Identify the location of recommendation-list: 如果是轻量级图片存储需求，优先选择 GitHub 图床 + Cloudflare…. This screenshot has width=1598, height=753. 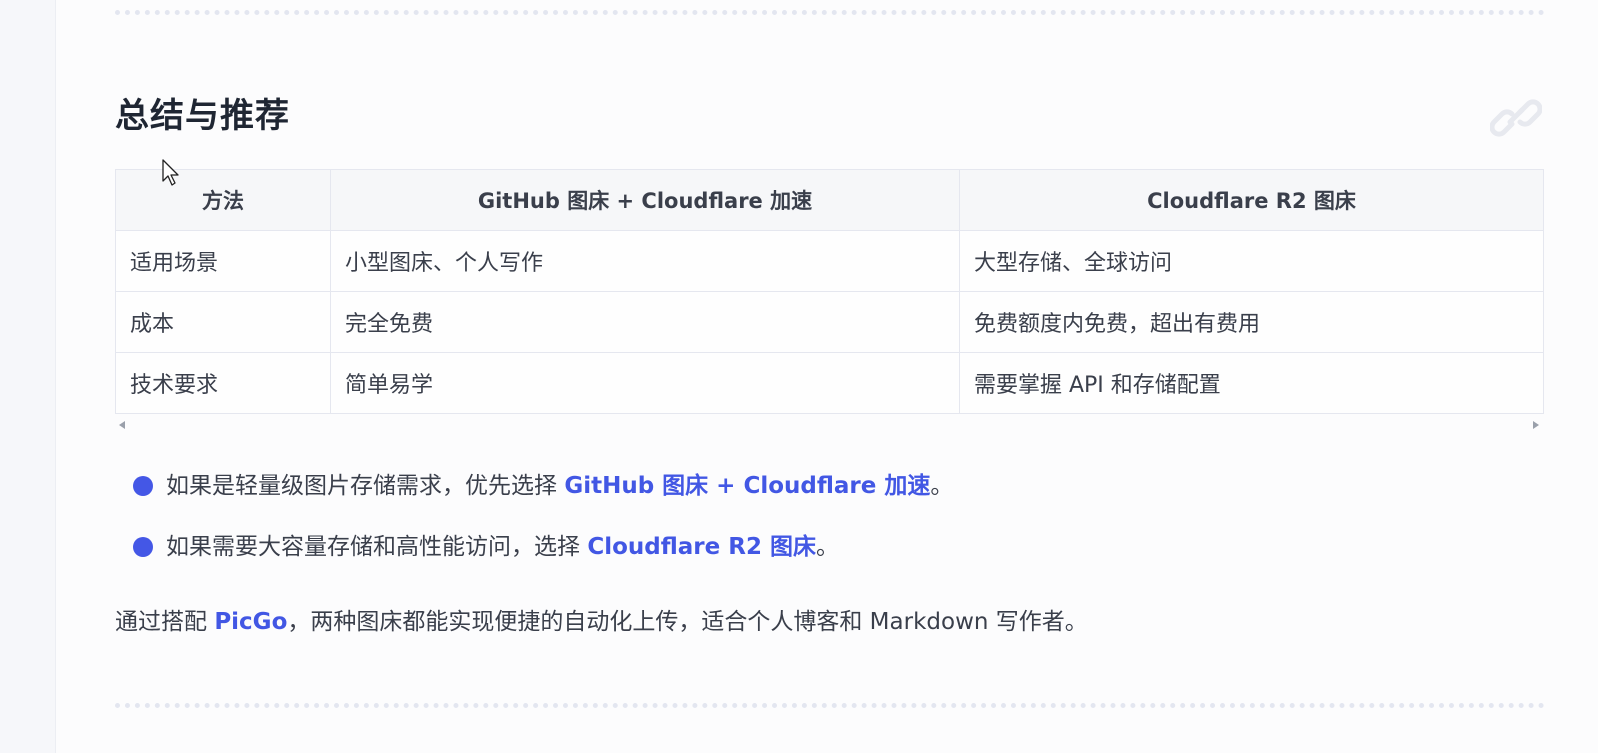
(543, 529).